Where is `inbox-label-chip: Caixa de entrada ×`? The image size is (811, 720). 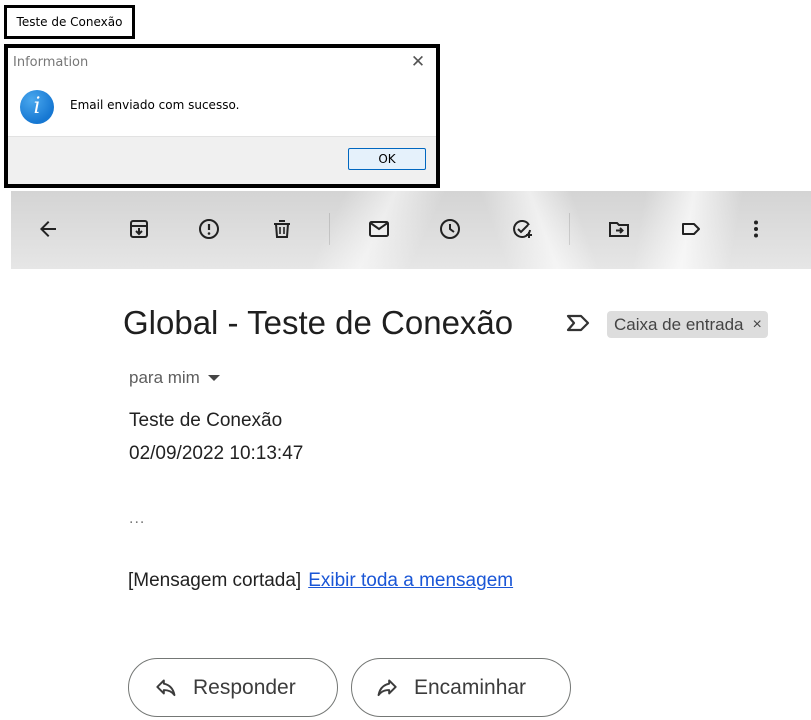 inbox-label-chip: Caixa de entrada × is located at coordinates (687, 324).